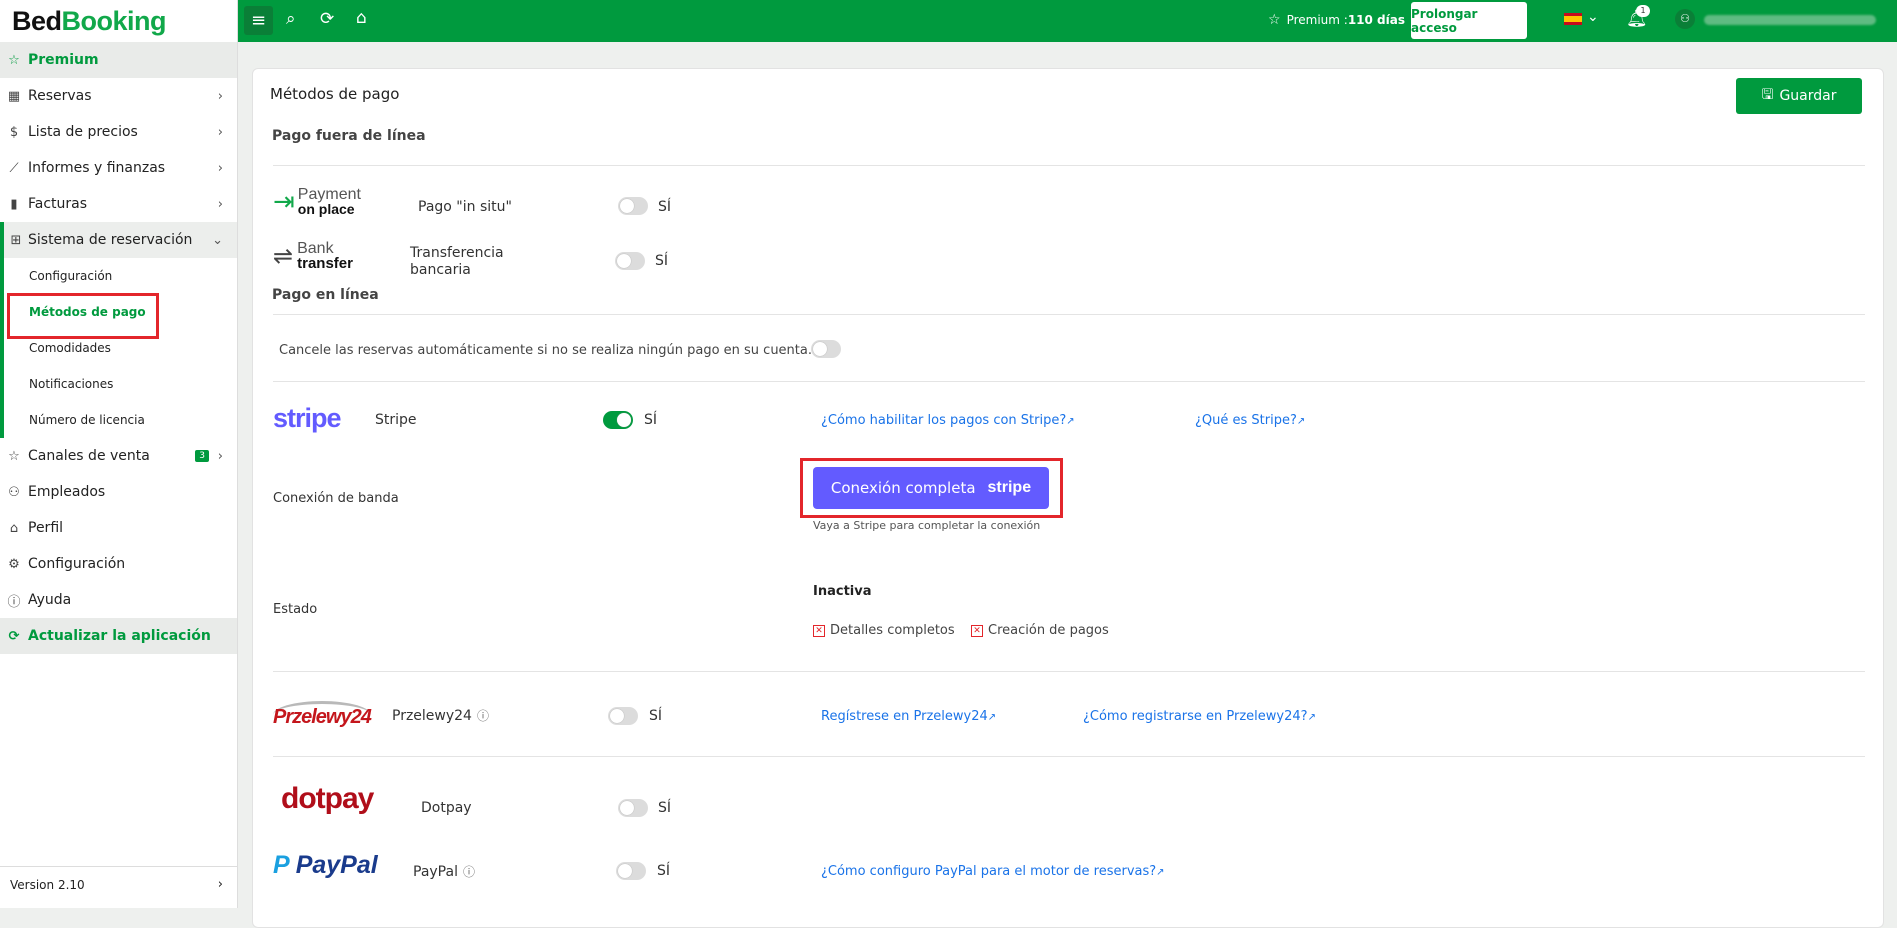 This screenshot has height=928, width=1897. Describe the element at coordinates (118, 600) in the screenshot. I see `sidebar-item-help: ⓘ Ayuda` at that location.